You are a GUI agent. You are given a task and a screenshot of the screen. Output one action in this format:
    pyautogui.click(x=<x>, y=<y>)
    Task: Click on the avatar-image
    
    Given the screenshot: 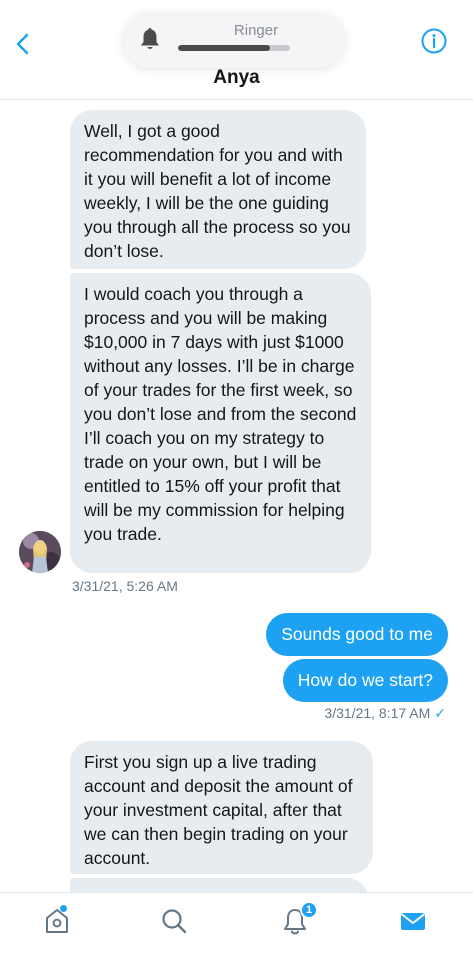 What is the action you would take?
    pyautogui.click(x=40, y=552)
    